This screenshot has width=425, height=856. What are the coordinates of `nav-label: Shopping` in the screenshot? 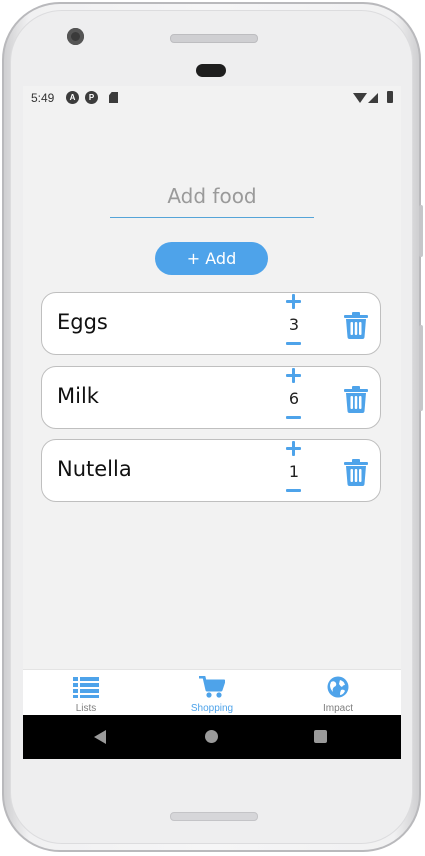 It's located at (212, 708).